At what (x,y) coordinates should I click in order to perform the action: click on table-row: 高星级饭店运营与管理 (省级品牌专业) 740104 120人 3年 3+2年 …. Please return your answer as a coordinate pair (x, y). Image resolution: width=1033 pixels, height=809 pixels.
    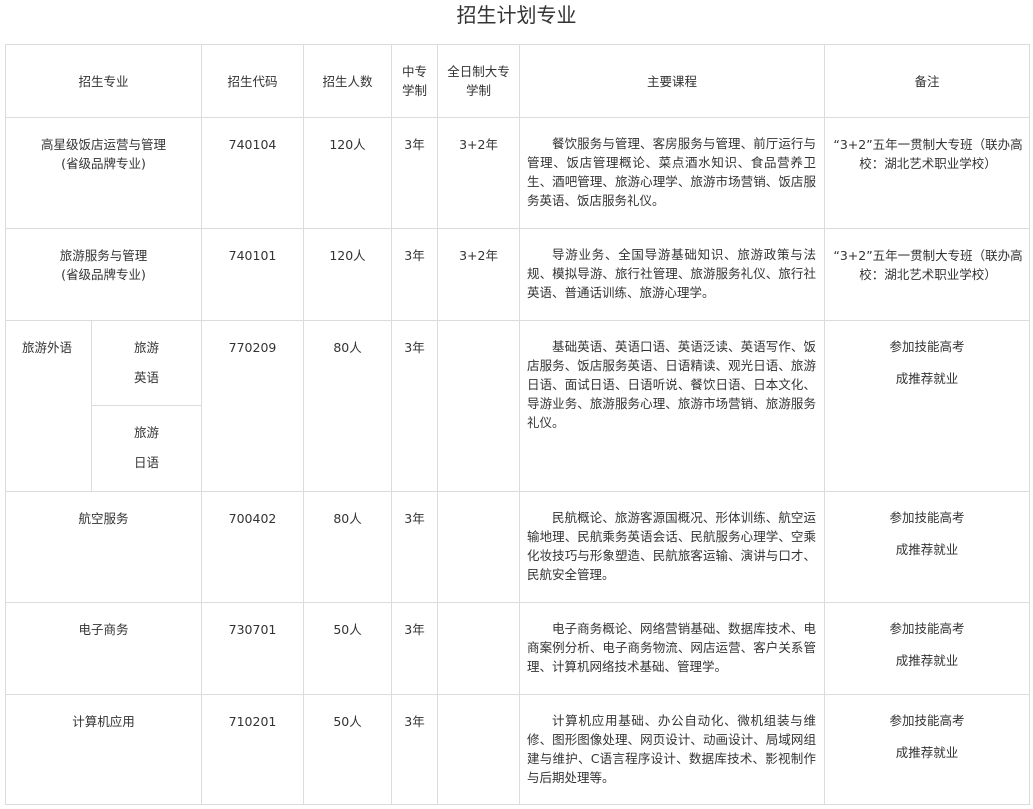
    Looking at the image, I should click on (517, 173).